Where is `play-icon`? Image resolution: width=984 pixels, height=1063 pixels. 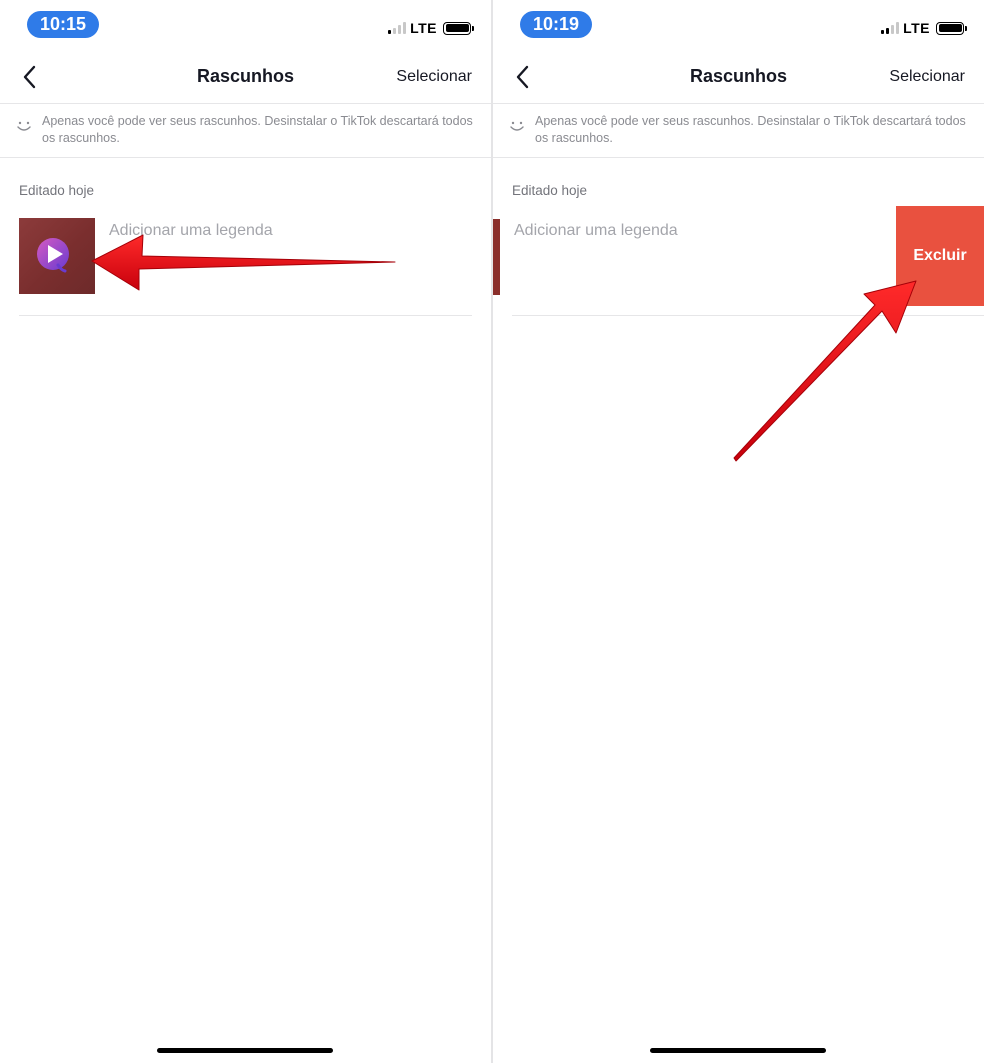 play-icon is located at coordinates (53, 255).